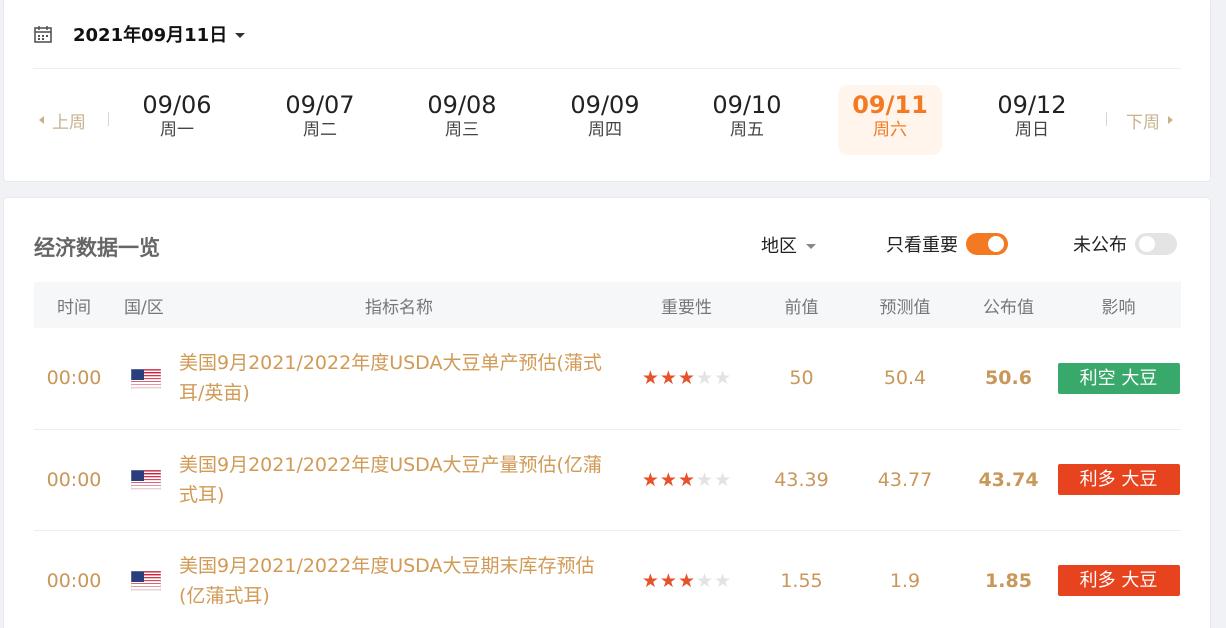 The width and height of the screenshot is (1226, 628). What do you see at coordinates (801, 378) in the screenshot?
I see `previous-value: 50` at bounding box center [801, 378].